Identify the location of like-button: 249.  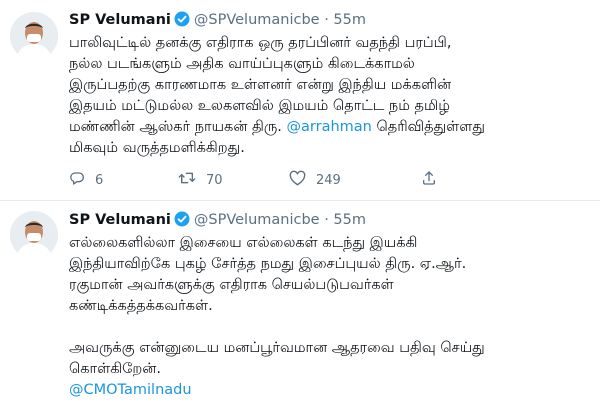
(315, 180).